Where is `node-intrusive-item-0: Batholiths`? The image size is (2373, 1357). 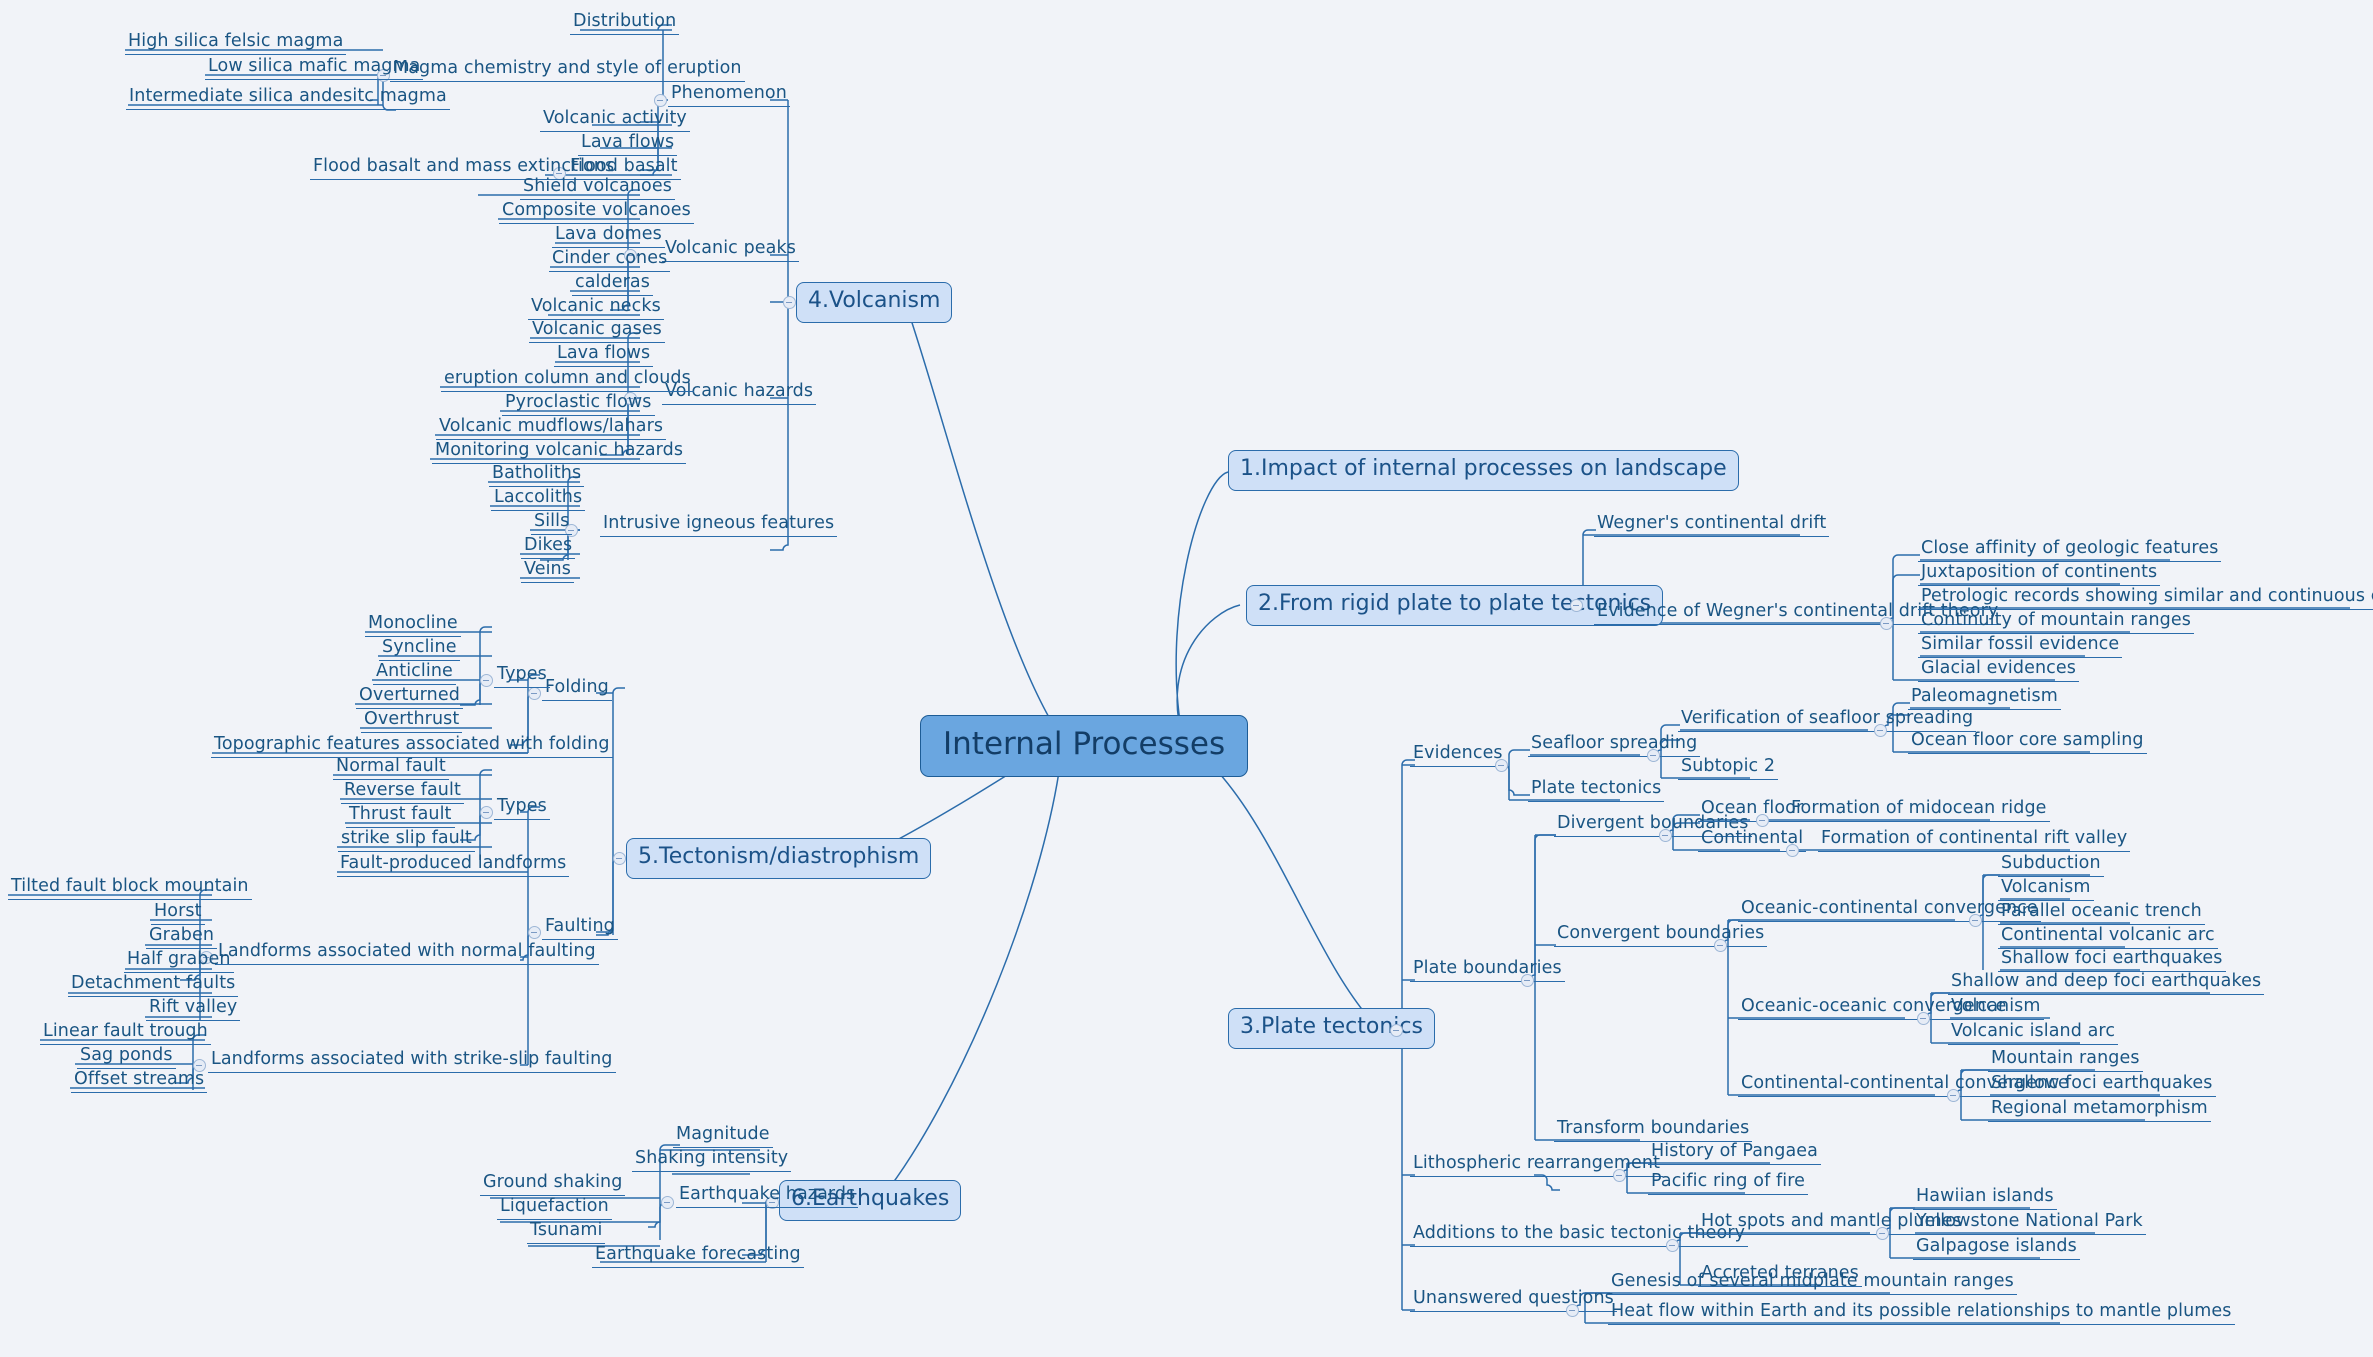
node-intrusive-item-0: Batholiths is located at coordinates (537, 475).